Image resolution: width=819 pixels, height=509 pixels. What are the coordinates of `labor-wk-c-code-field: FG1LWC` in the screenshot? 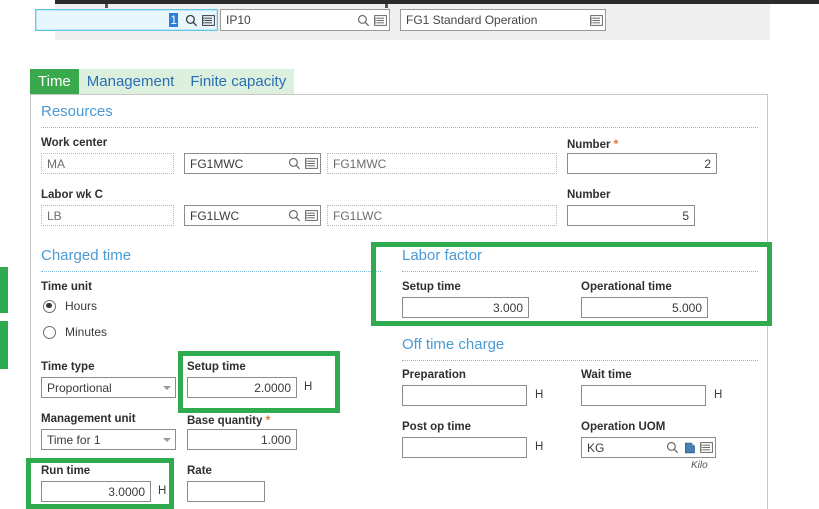 It's located at (252, 215).